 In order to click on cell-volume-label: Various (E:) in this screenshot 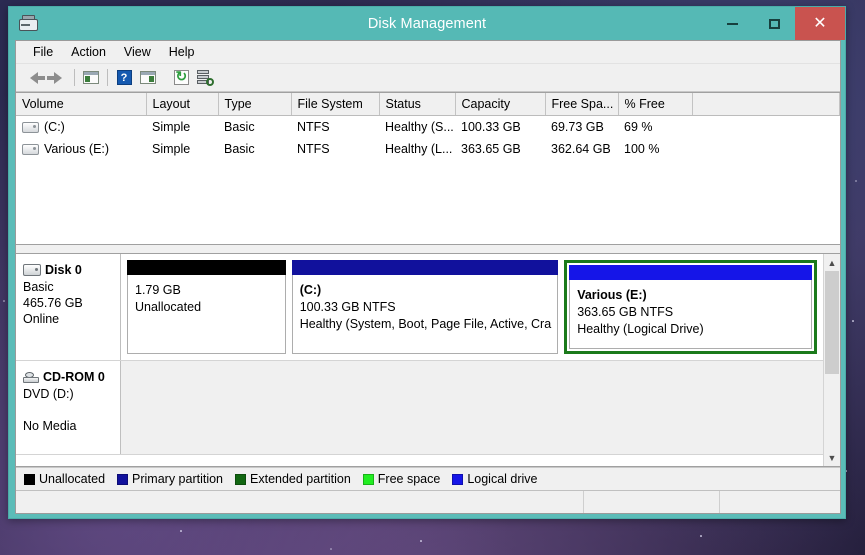, I will do `click(77, 149)`.